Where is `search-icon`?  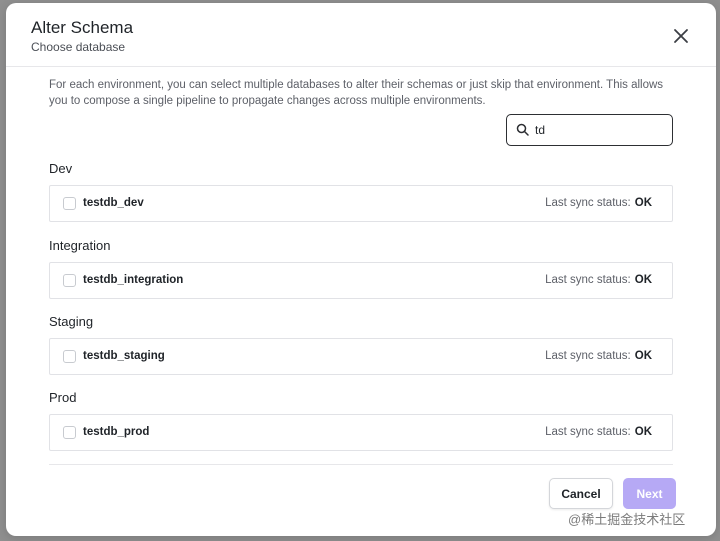
search-icon is located at coordinates (522, 129).